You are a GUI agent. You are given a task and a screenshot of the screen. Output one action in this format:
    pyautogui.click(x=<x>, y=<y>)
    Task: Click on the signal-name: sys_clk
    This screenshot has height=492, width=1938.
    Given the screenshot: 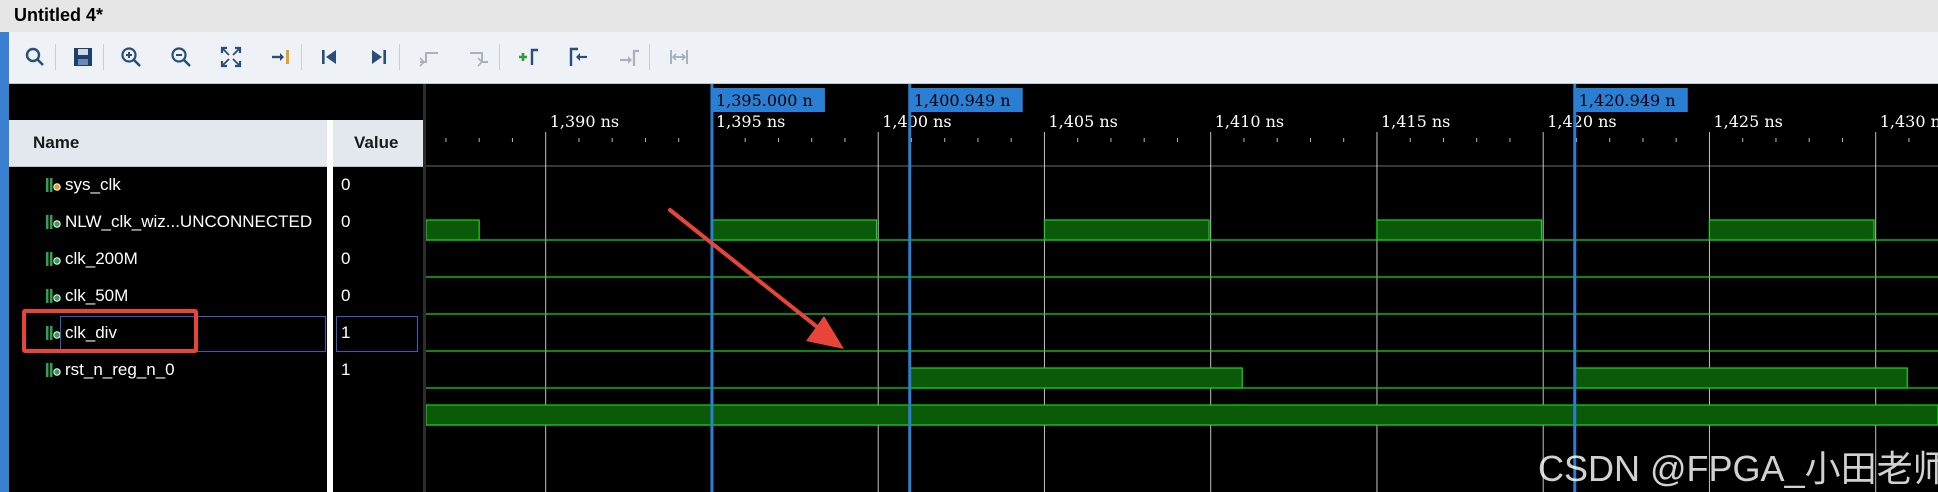 What is the action you would take?
    pyautogui.click(x=93, y=184)
    